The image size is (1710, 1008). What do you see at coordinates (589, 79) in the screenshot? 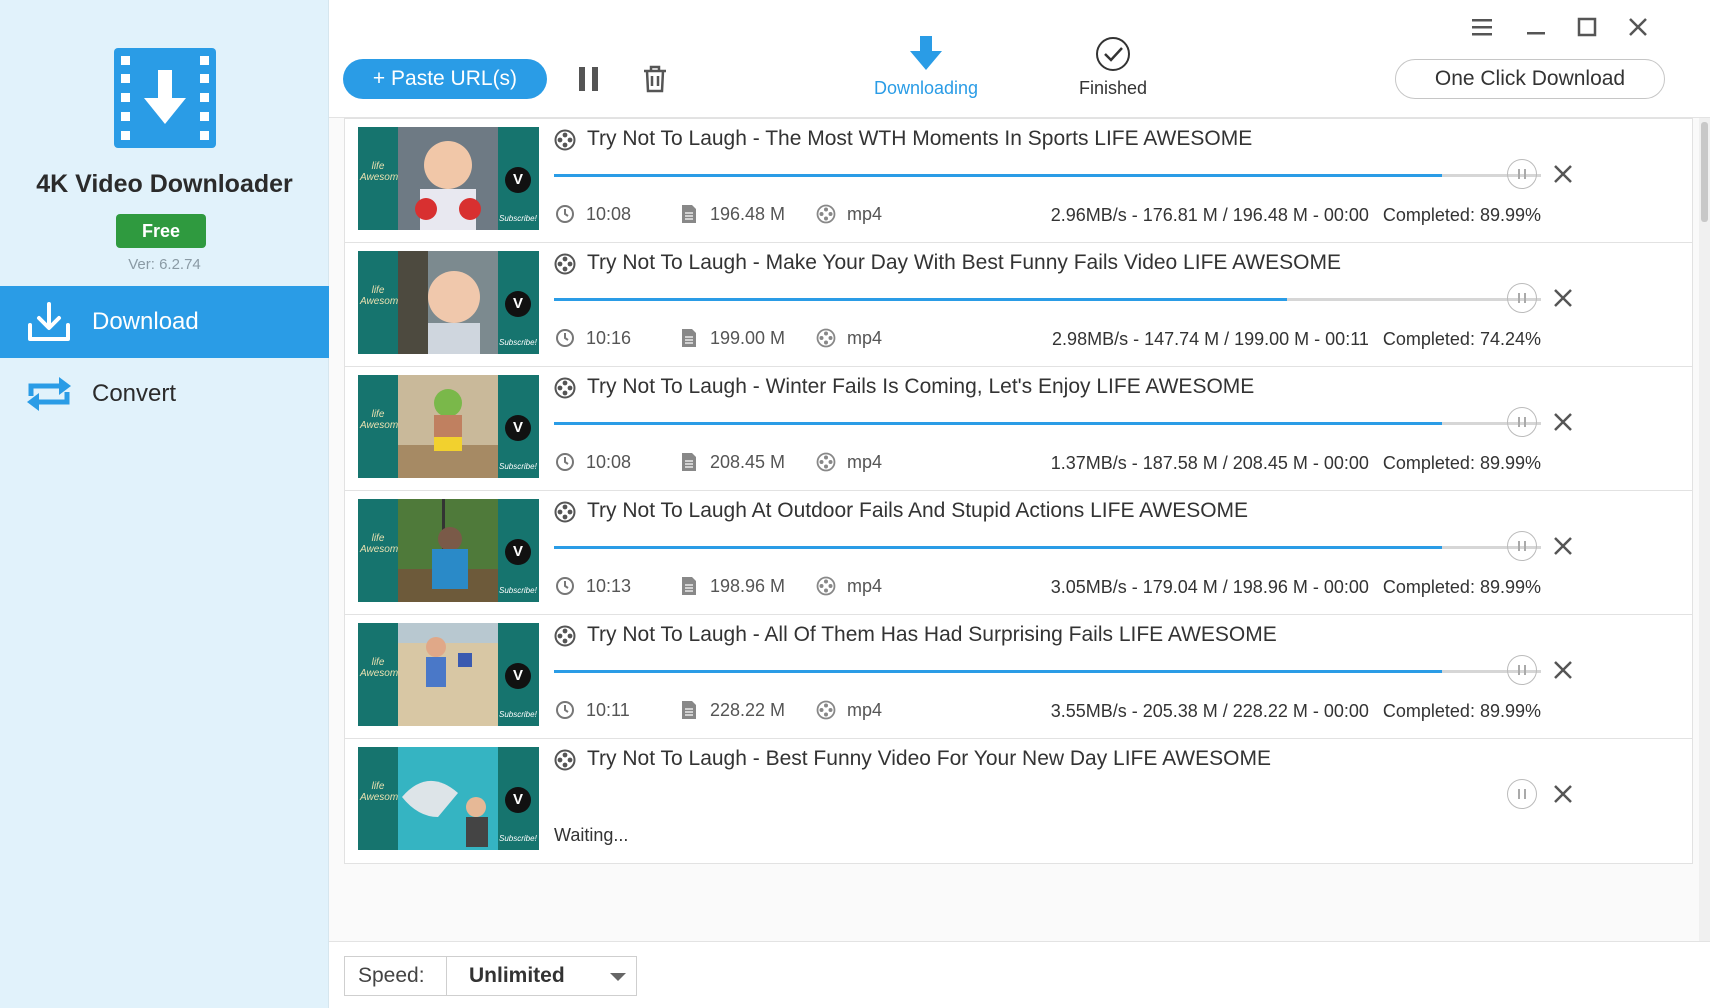
I see `pause-icon` at bounding box center [589, 79].